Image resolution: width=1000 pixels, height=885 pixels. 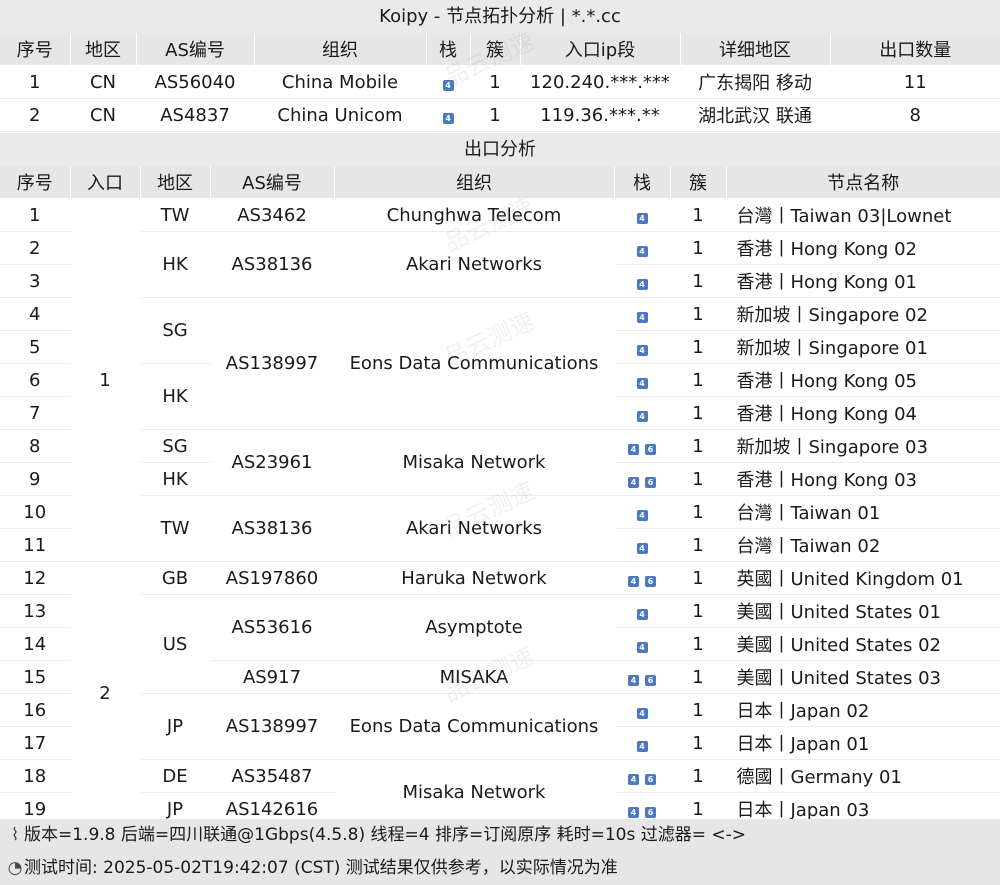 What do you see at coordinates (35, 578) in the screenshot?
I see `row-idx: 12` at bounding box center [35, 578].